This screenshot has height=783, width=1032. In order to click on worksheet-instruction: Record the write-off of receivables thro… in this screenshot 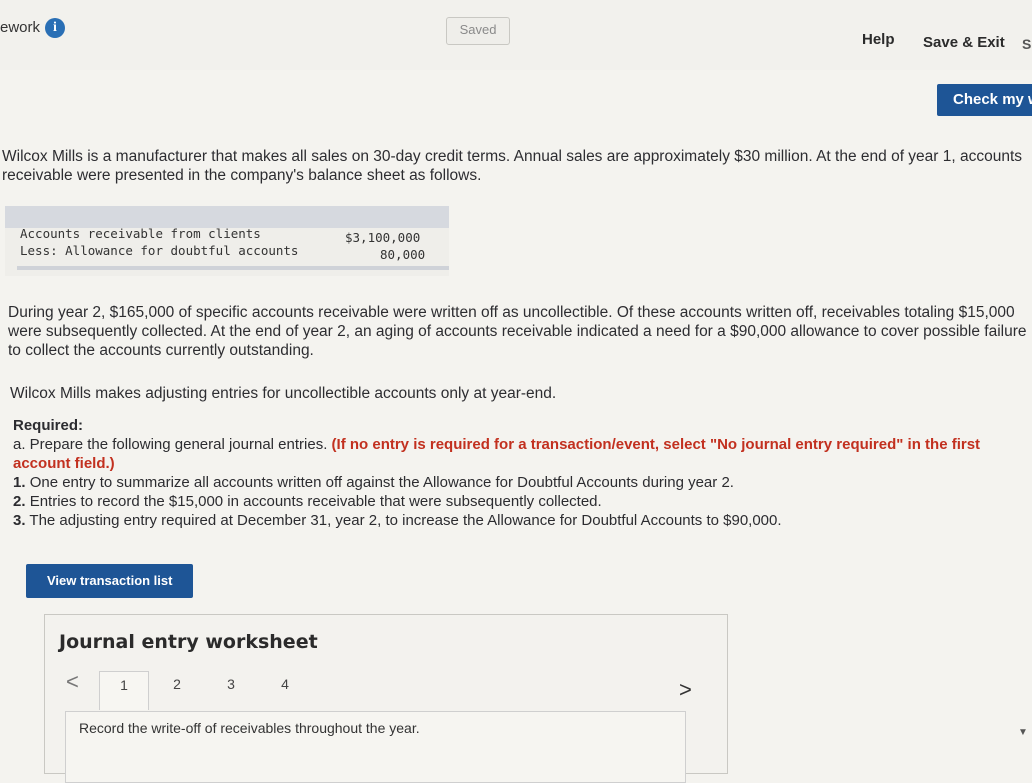, I will do `click(249, 728)`.